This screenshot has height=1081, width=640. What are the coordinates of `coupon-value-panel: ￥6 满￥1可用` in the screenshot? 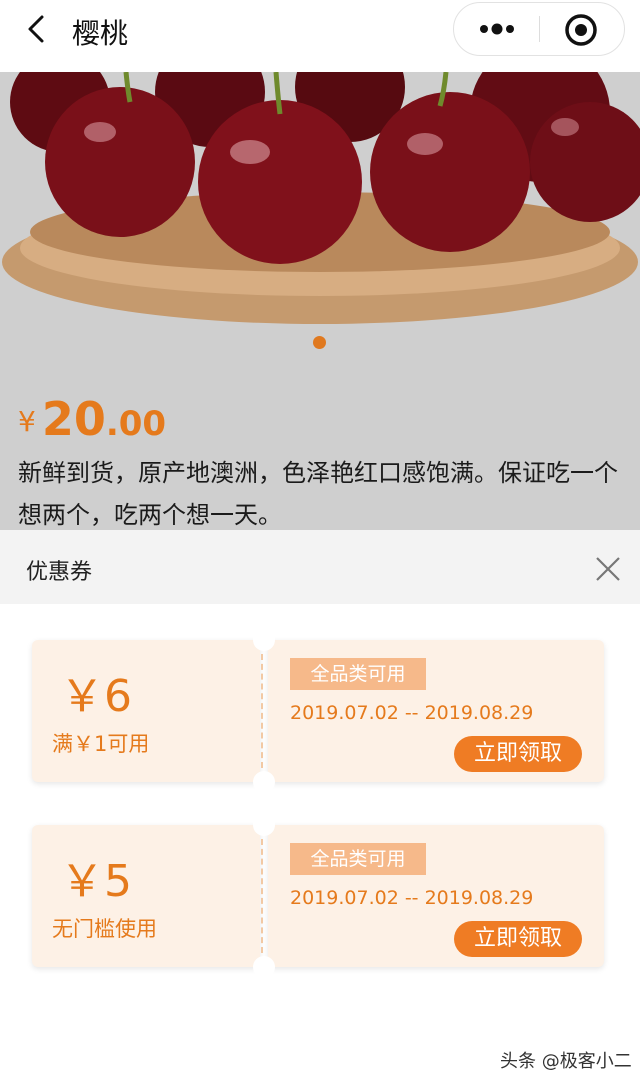 It's located at (146, 711).